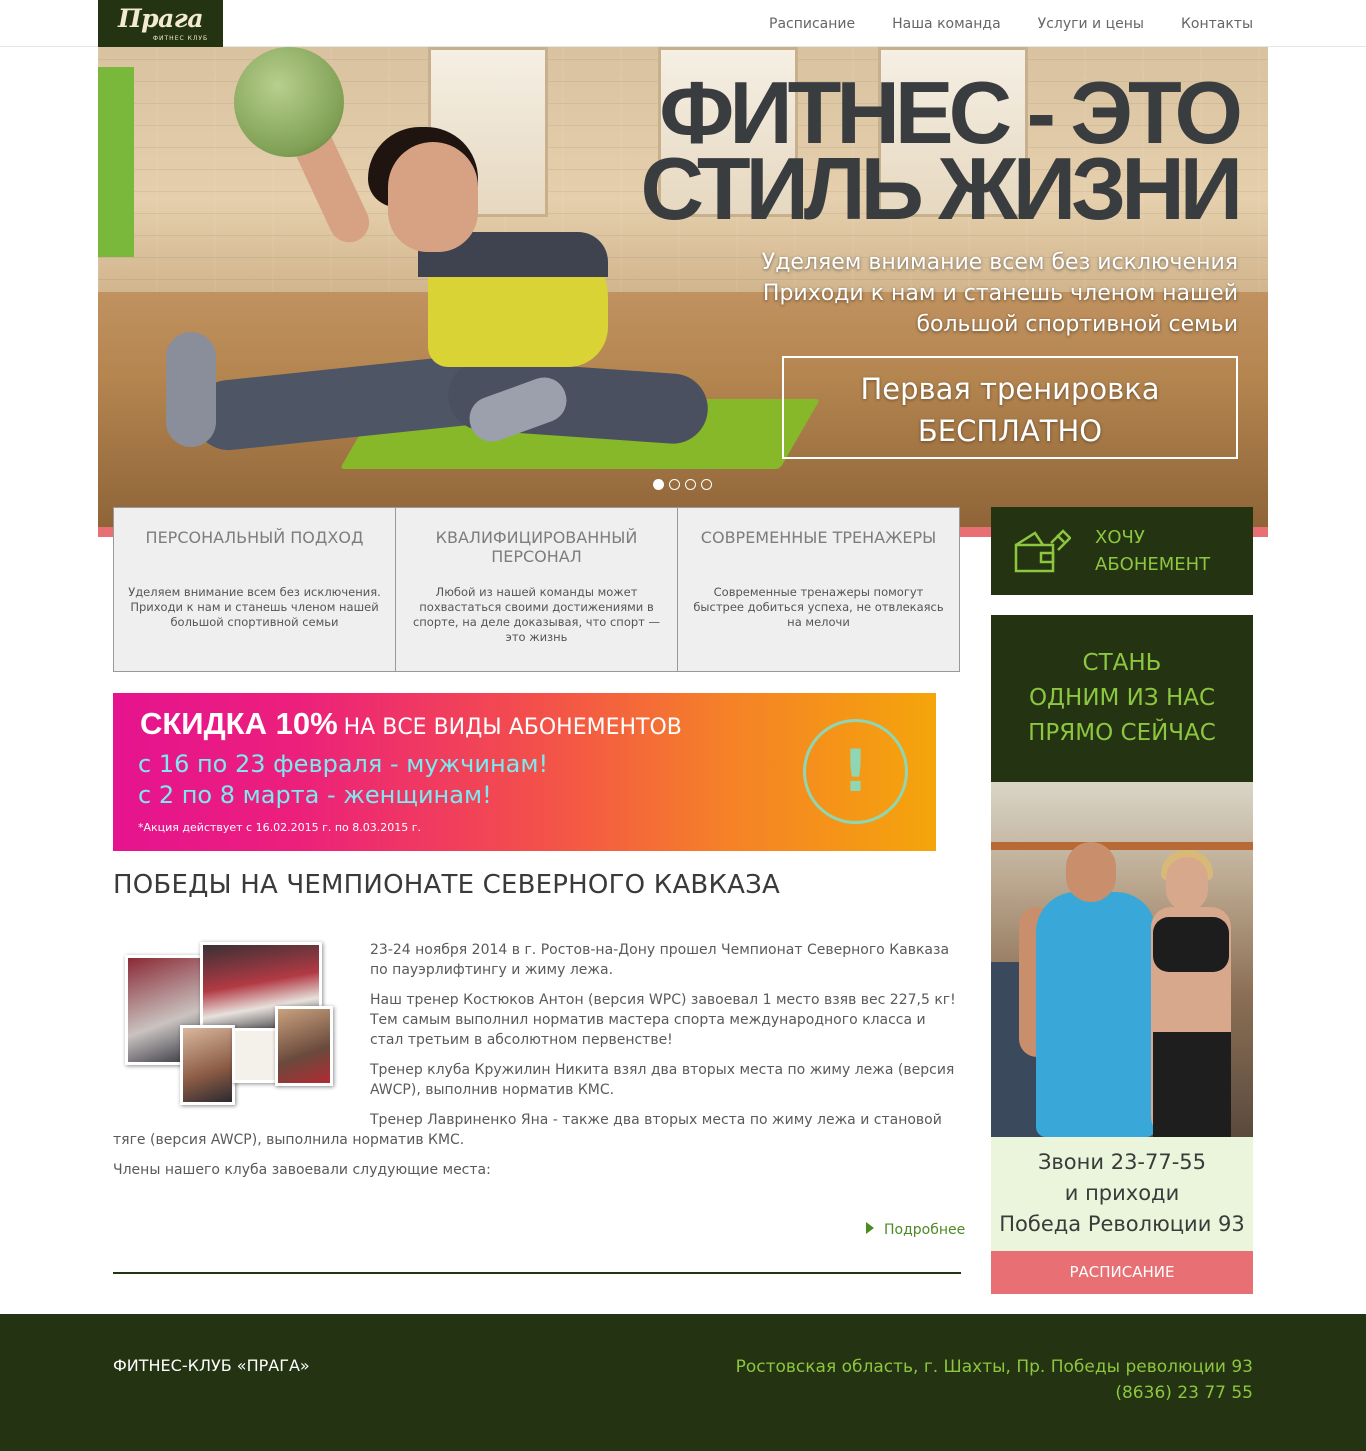  What do you see at coordinates (211, 1365) in the screenshot?
I see `footer-club-name: ФИТНЕС-КЛУБ «ПРАГА»` at bounding box center [211, 1365].